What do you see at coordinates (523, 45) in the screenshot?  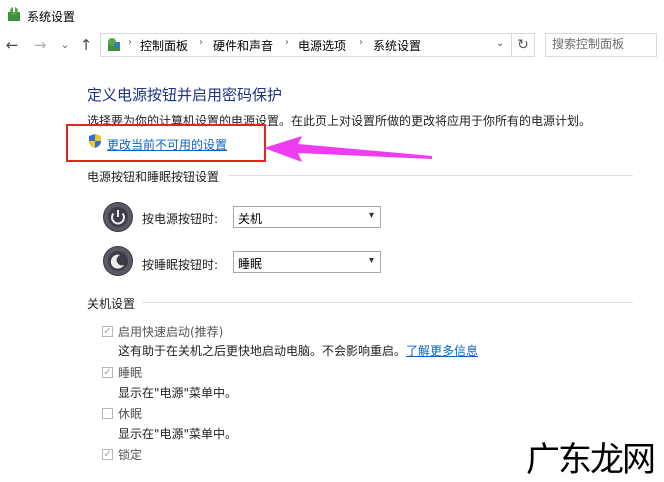 I see `refresh-icon: ↻` at bounding box center [523, 45].